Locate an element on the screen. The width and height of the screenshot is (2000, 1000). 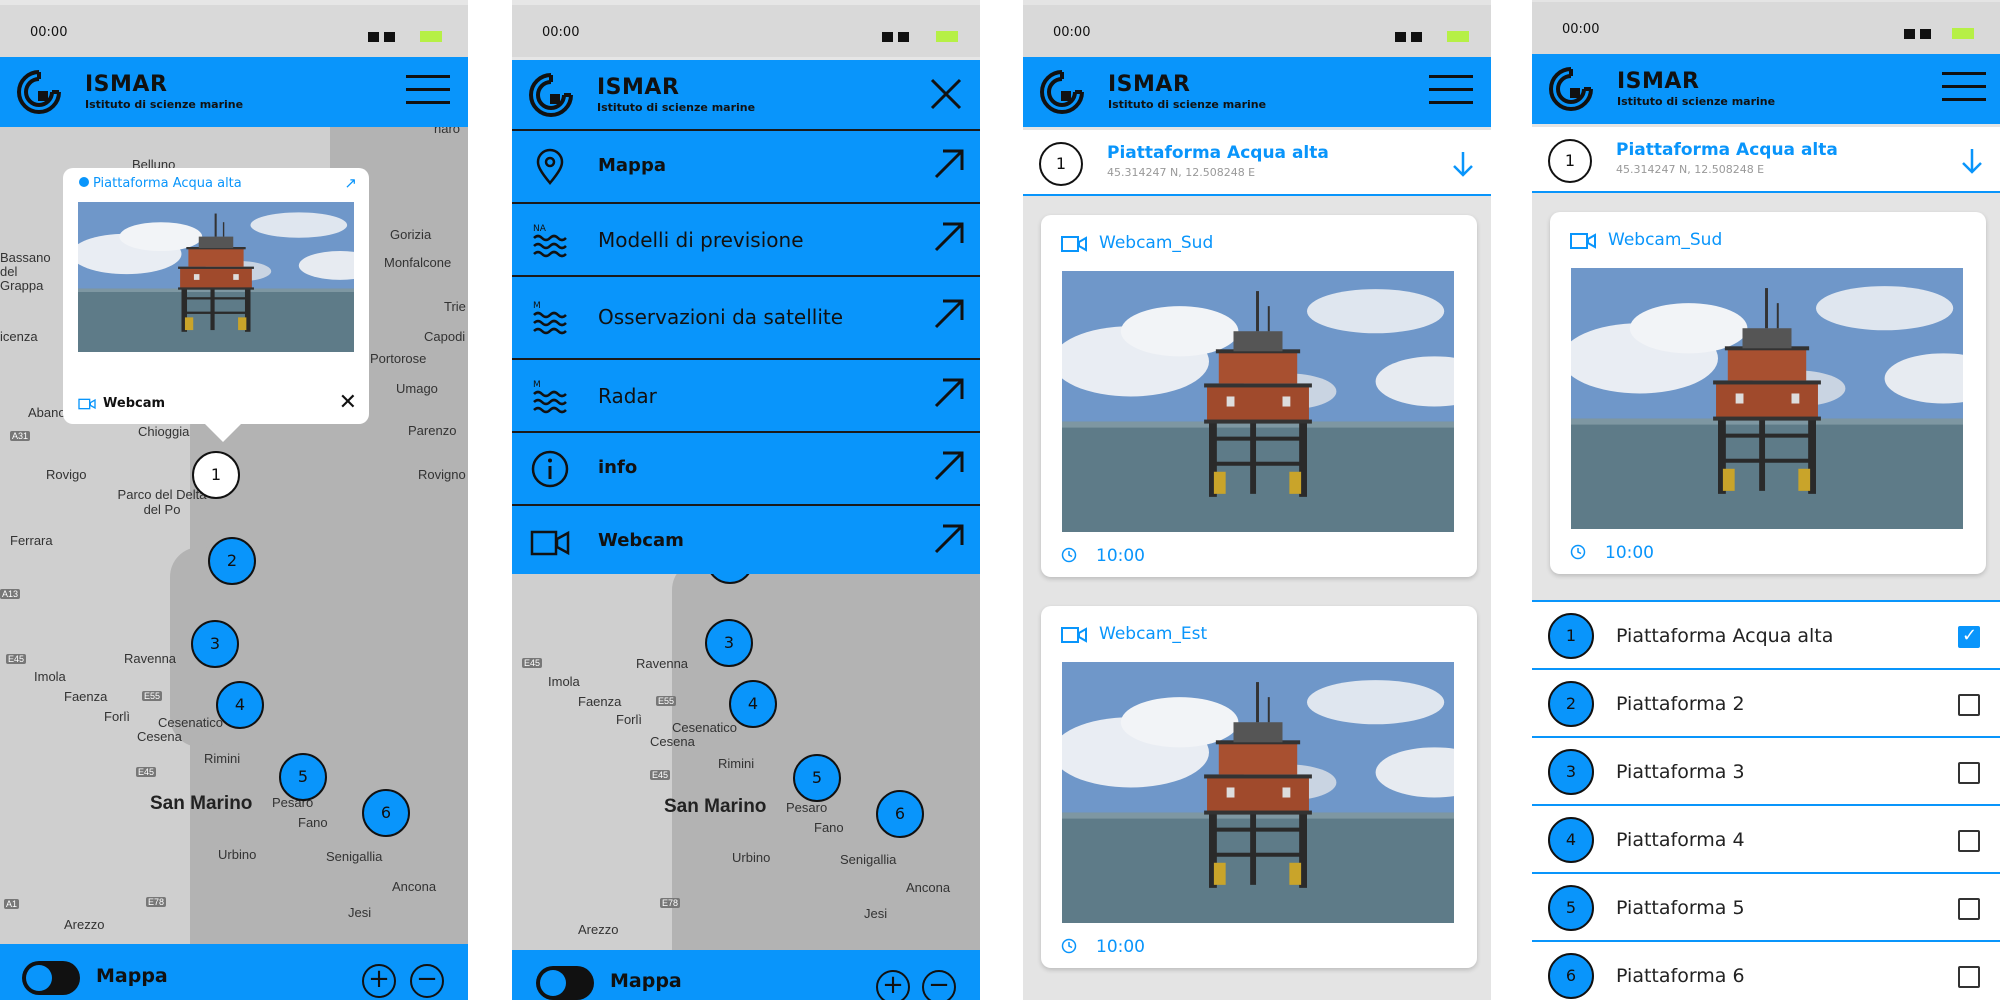
close-icon is located at coordinates (946, 94).